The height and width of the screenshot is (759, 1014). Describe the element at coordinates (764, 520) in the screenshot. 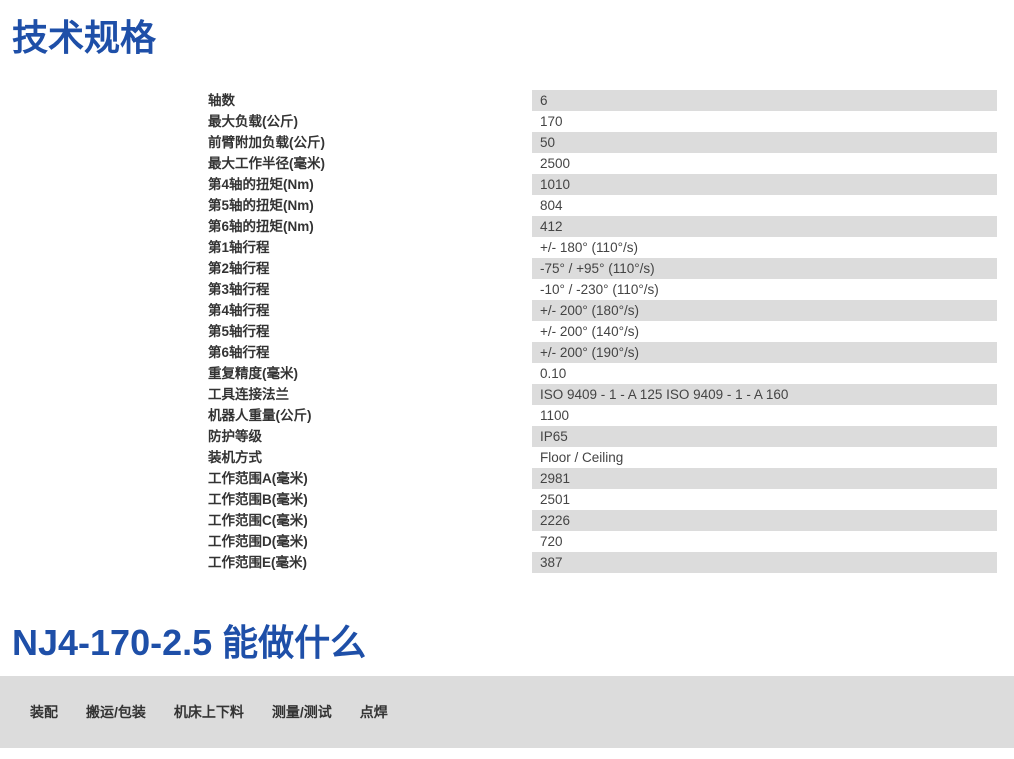

I see `spec-value: 2226` at that location.